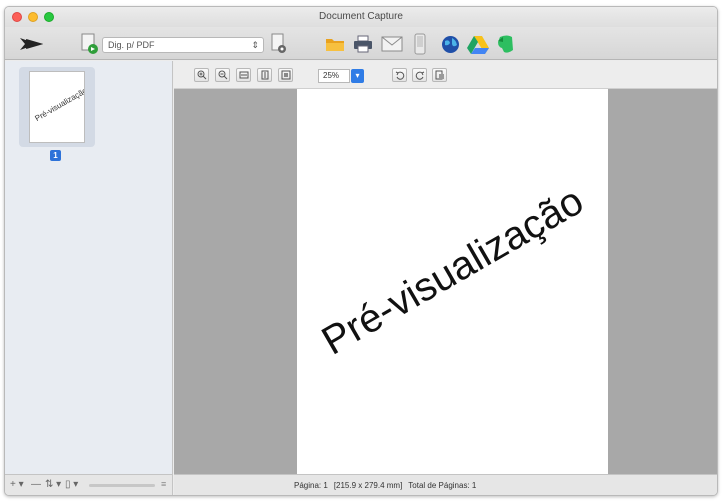 This screenshot has width=722, height=501. I want to click on viewer-toolbar: 25% ▾, so click(445, 75).